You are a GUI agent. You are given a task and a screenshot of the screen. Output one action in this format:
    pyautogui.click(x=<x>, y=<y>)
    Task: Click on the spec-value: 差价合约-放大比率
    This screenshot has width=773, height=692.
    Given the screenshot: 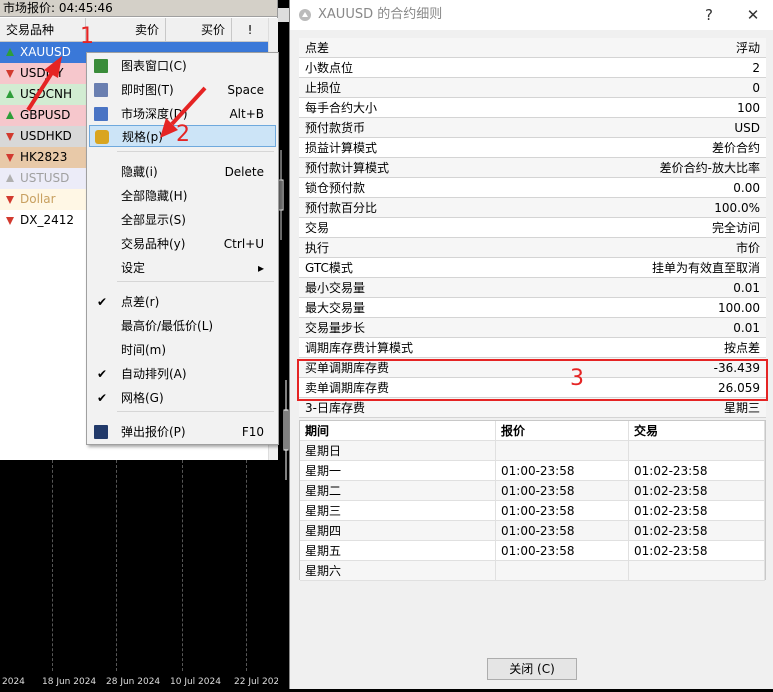 What is the action you would take?
    pyautogui.click(x=709, y=168)
    